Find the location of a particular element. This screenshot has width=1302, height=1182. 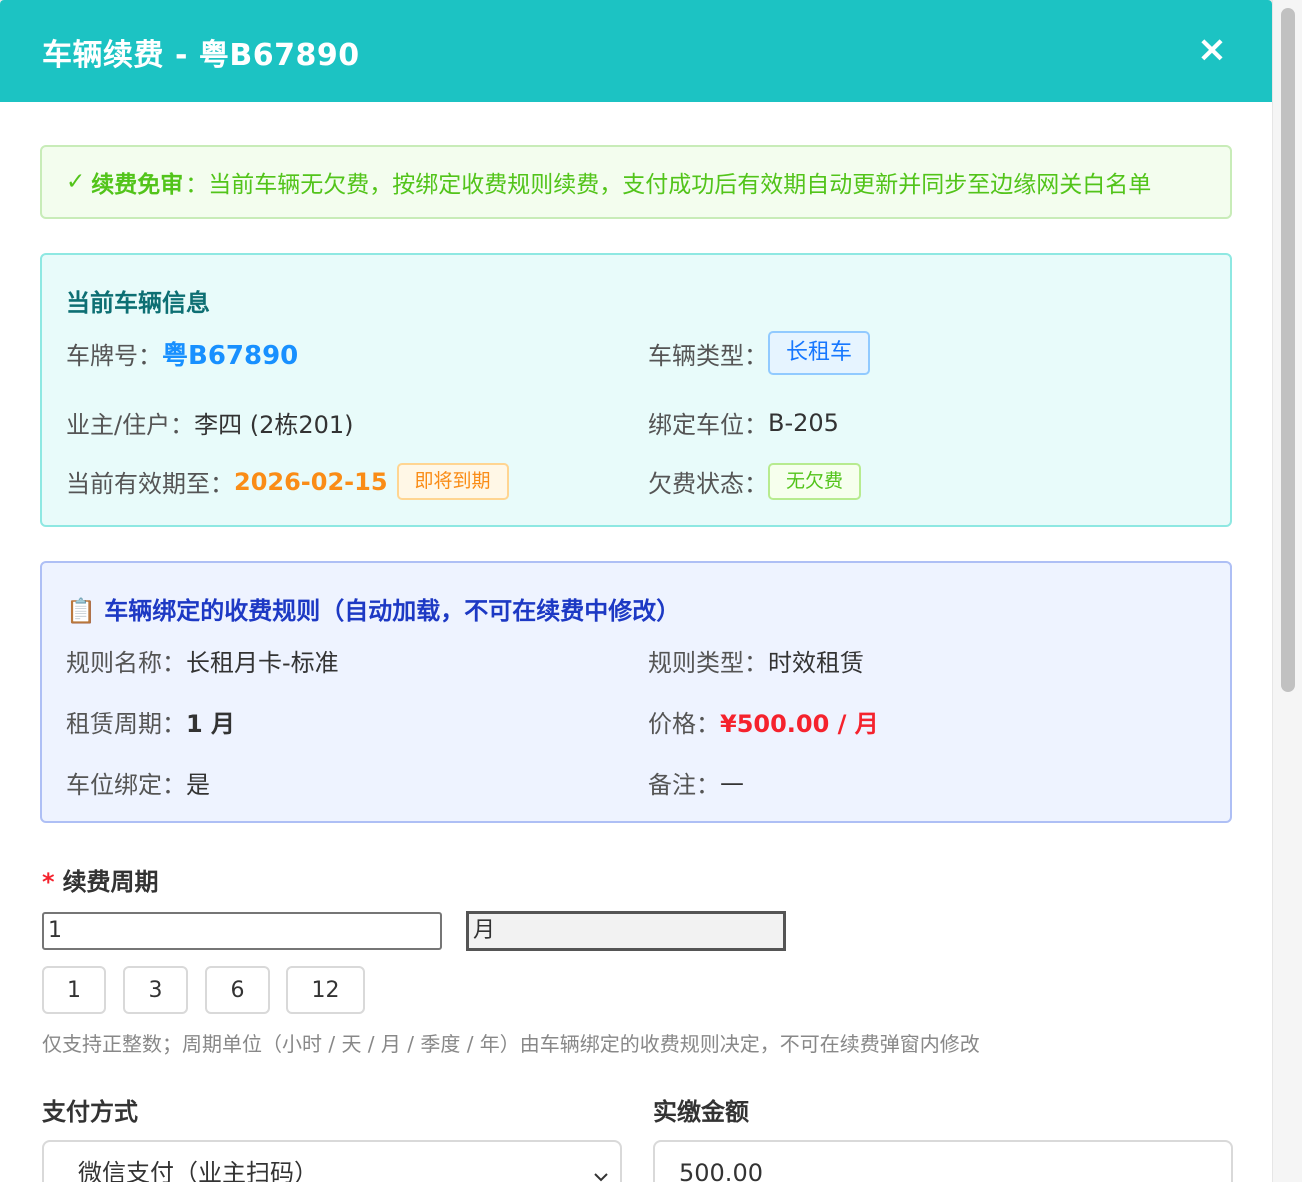

space-bind-row: 车位绑定： 是 is located at coordinates (138, 782).